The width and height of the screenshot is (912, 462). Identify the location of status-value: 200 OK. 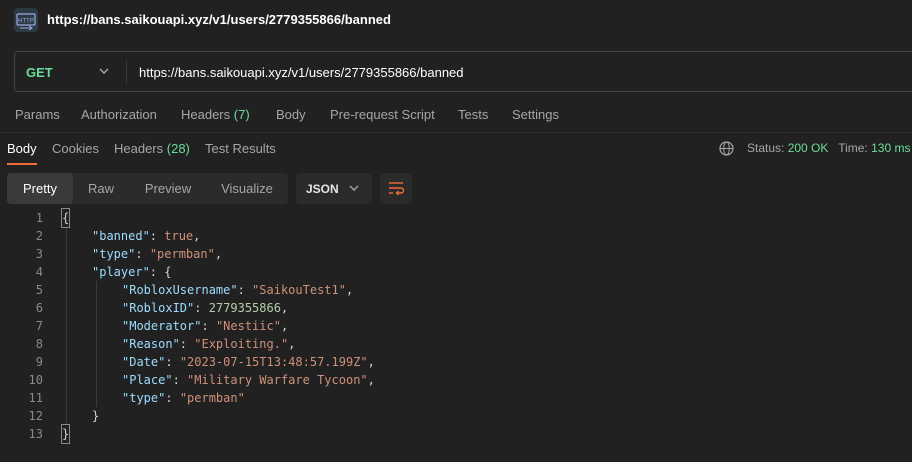
(808, 148).